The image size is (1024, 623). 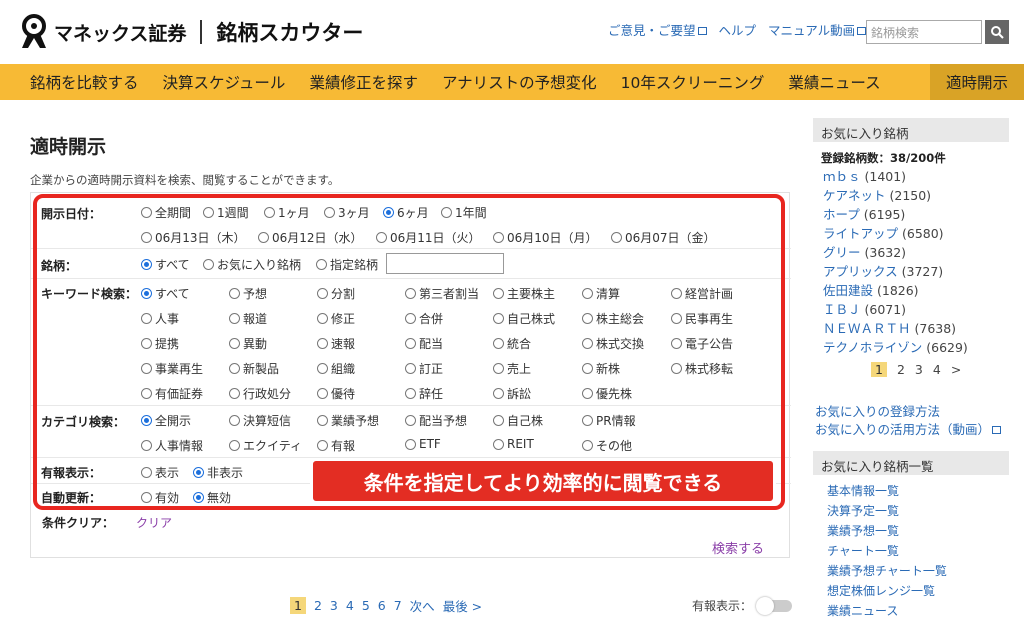 I want to click on favorites-pagination: 1 2 3 4 >, so click(x=911, y=369).